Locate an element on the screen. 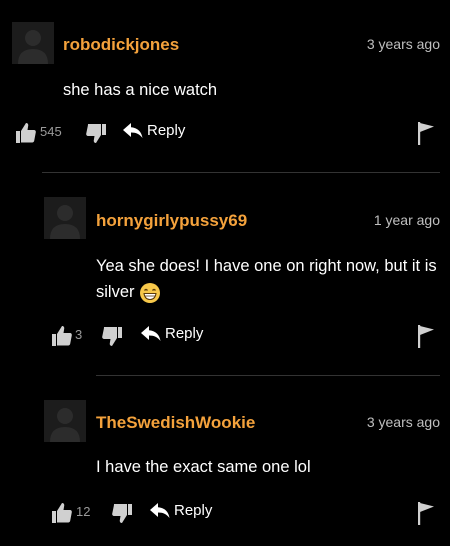  comment-text: she has a nice watch is located at coordinates (140, 90).